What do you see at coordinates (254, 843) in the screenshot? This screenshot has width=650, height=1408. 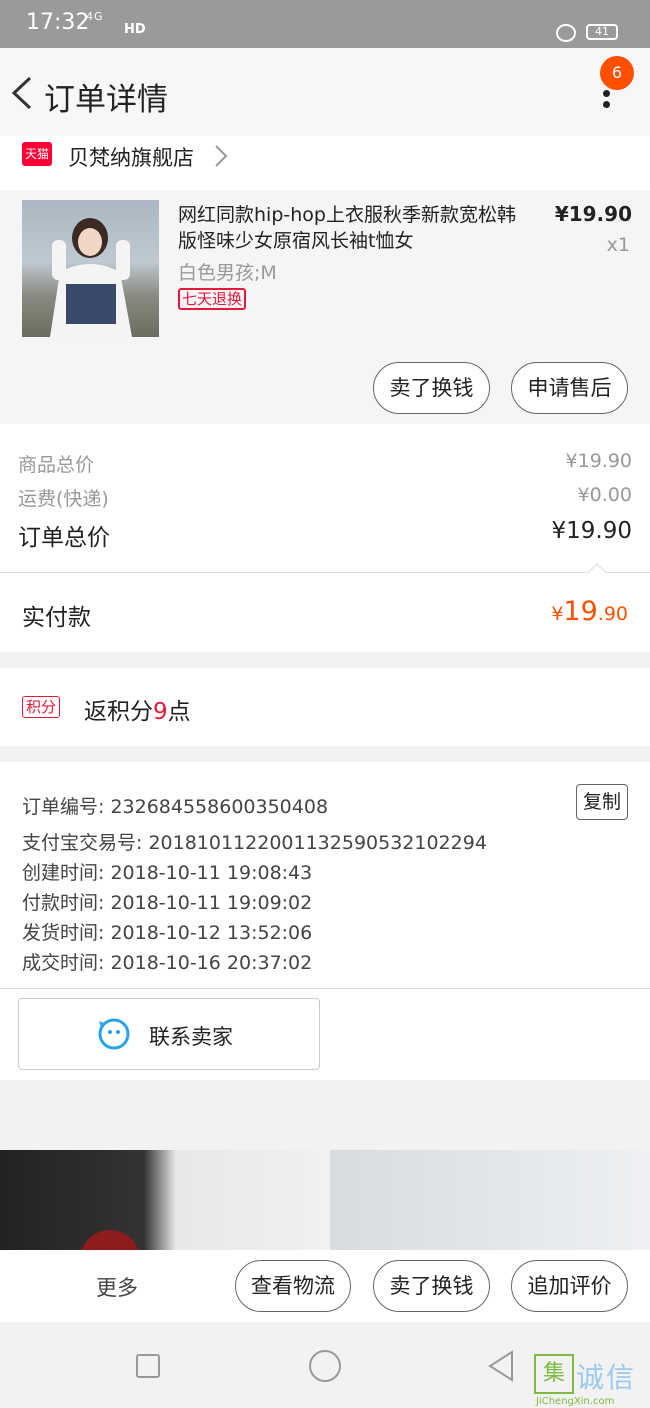 I see `alipay-number: 支付宝交易号: 2018101122001132590532102294` at bounding box center [254, 843].